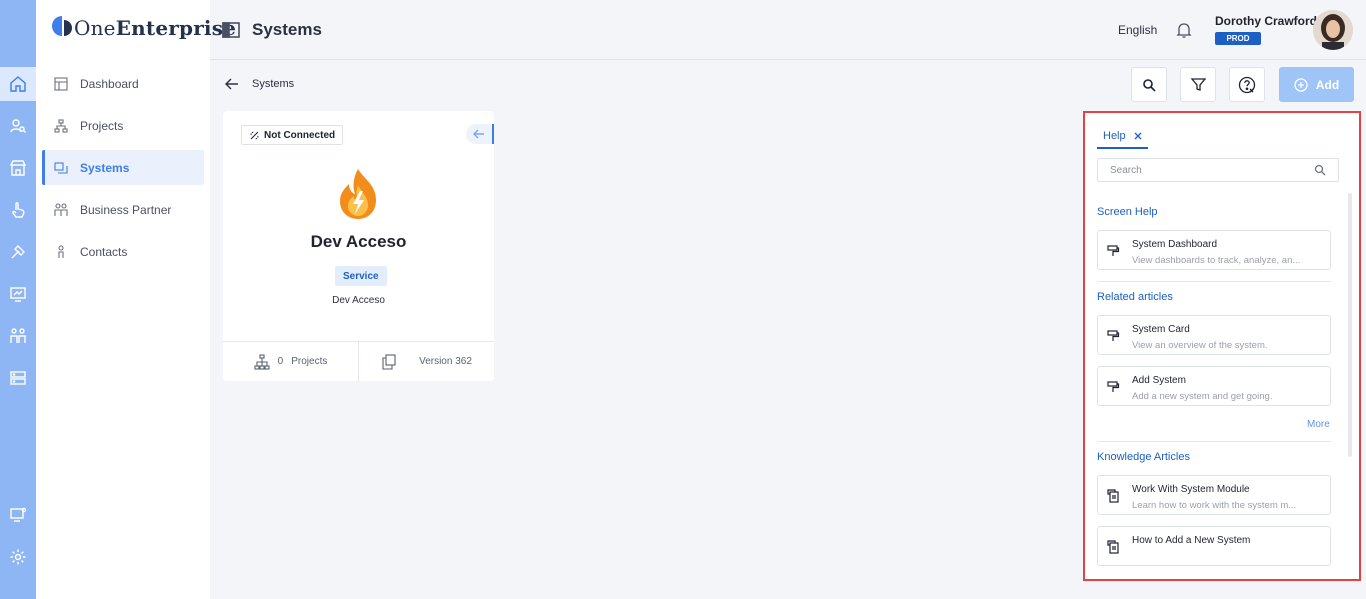 The width and height of the screenshot is (1366, 599). I want to click on help-search-box, so click(1218, 170).